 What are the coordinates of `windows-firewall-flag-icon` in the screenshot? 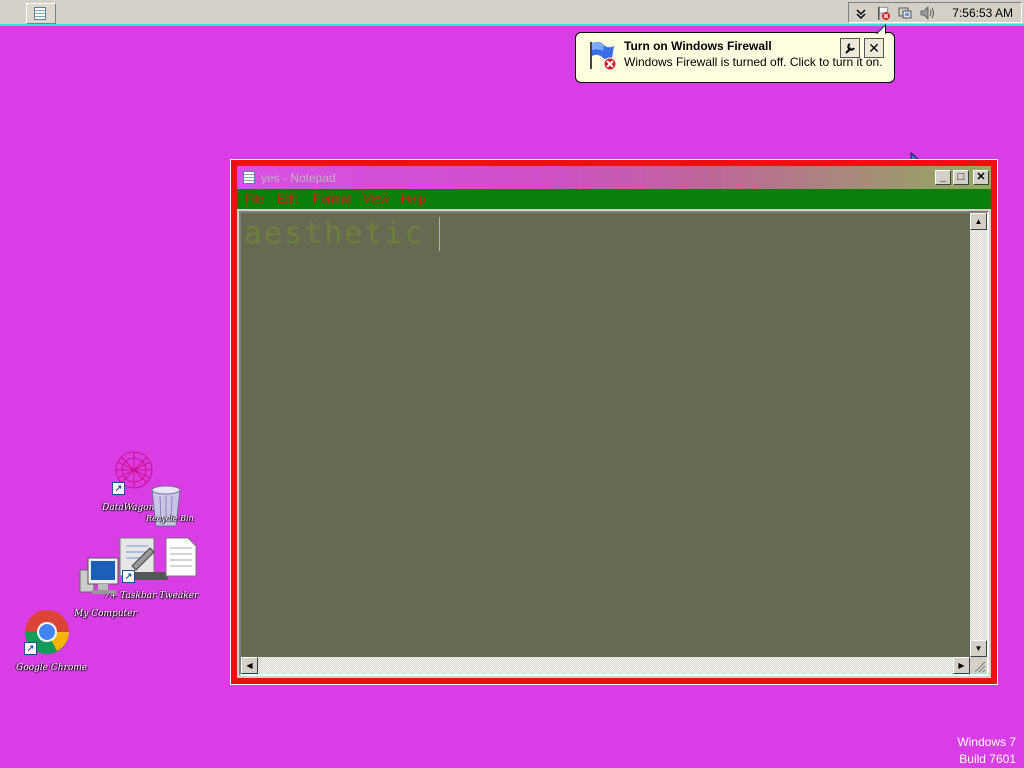 It's located at (602, 55).